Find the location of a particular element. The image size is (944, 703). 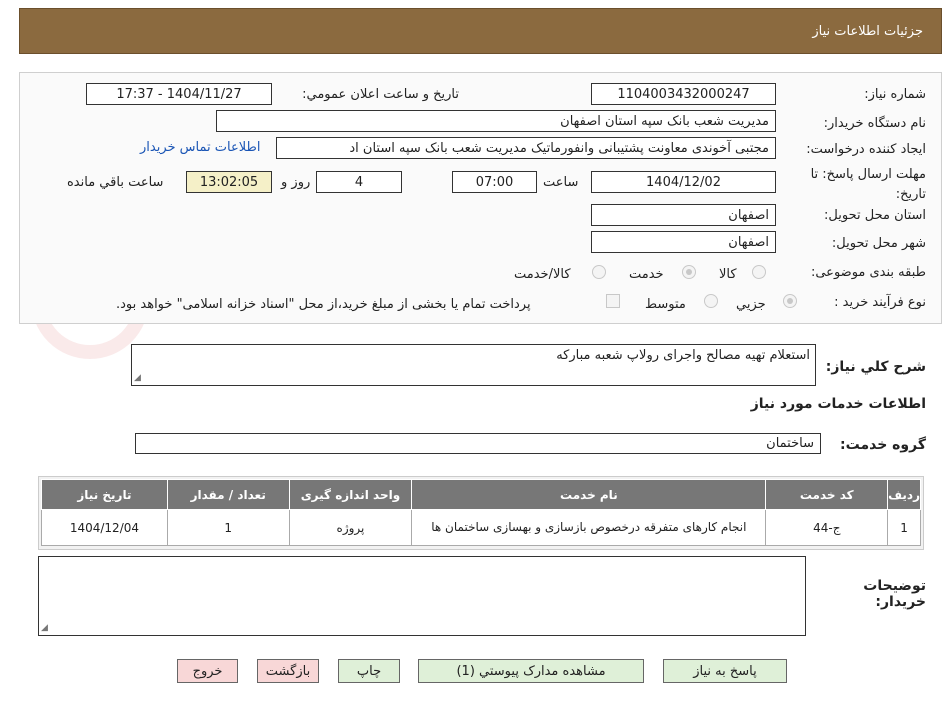

deadline-time-field: 07:00 is located at coordinates (494, 182).